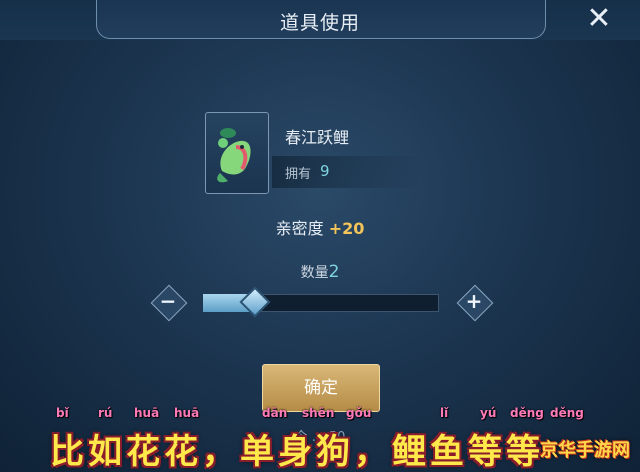 Image resolution: width=640 pixels, height=472 pixels. What do you see at coordinates (334, 272) in the screenshot?
I see `quantity-value: 2` at bounding box center [334, 272].